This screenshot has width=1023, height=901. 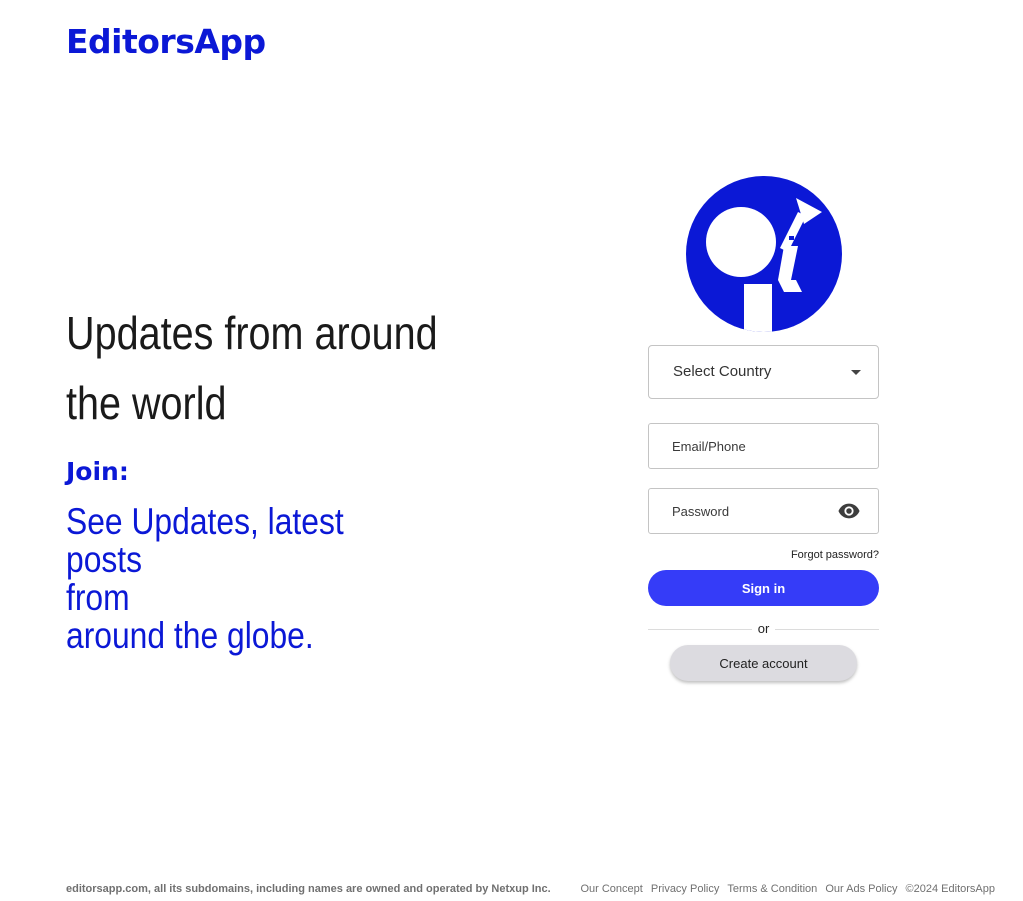 I want to click on divider-line, so click(x=827, y=629).